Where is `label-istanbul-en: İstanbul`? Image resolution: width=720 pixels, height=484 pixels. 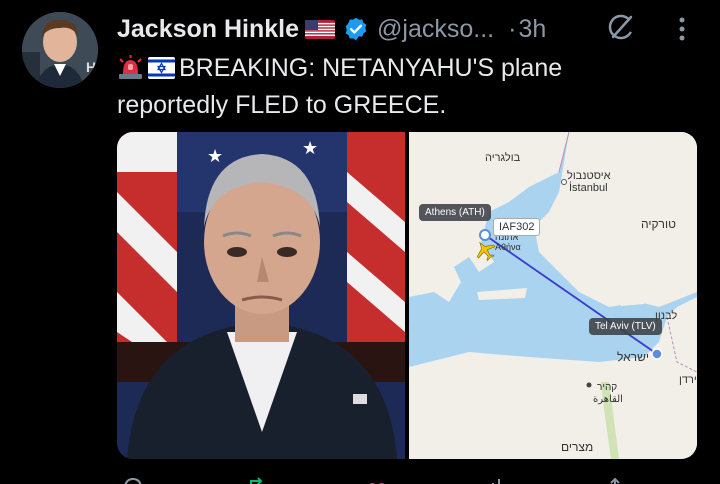 label-istanbul-en: İstanbul is located at coordinates (588, 188).